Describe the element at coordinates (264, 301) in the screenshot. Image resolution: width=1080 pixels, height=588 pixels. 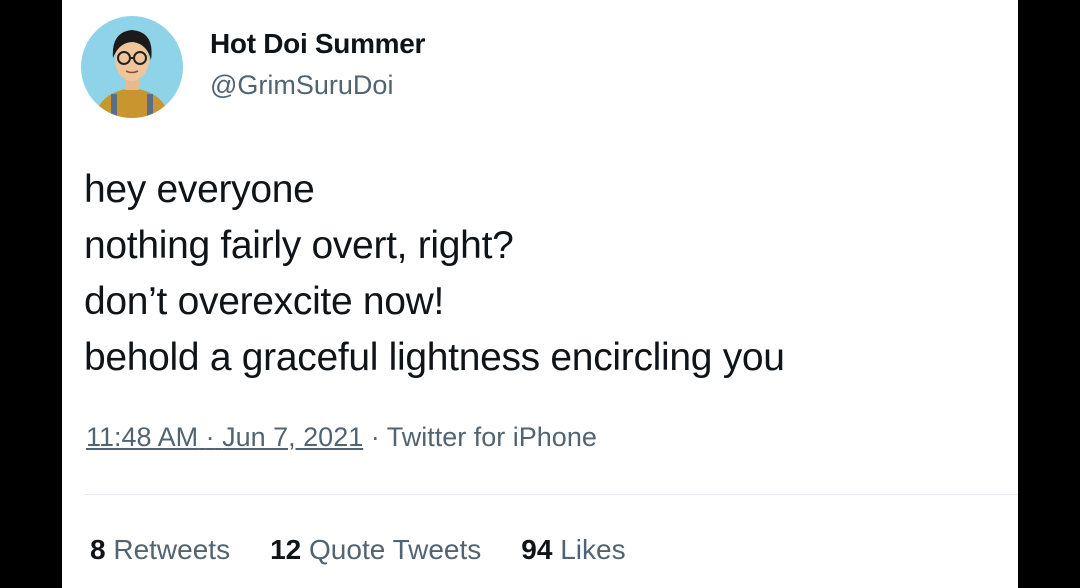
I see `tweet-line: don’t overexcite now!` at that location.